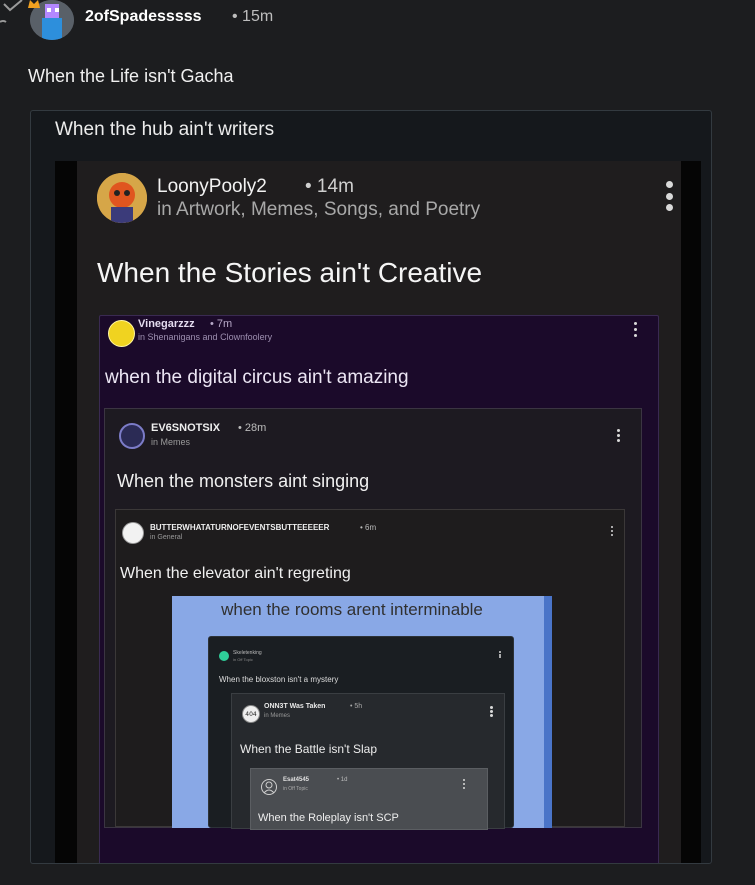  I want to click on quoted-post-text: When the hub ain't writers, so click(165, 129).